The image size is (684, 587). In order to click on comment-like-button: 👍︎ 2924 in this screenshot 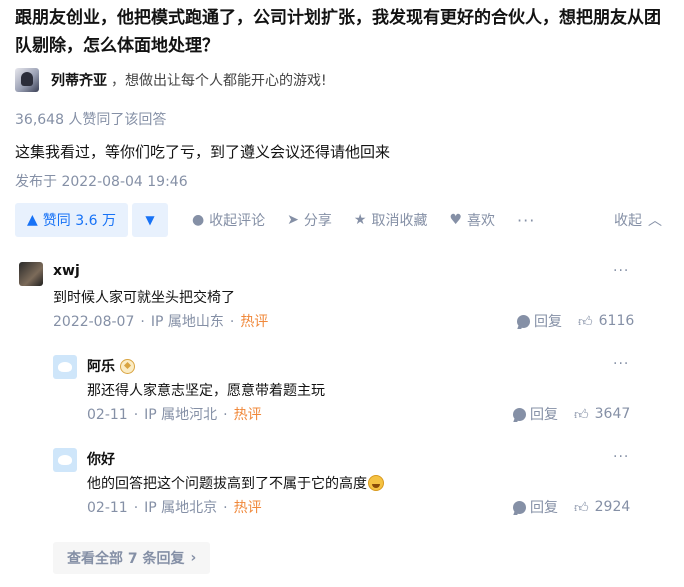, I will do `click(602, 507)`.